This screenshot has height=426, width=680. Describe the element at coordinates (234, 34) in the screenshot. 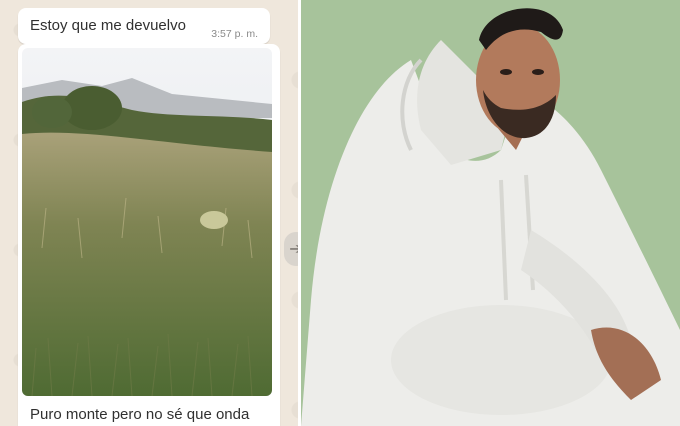

I see `message-time: 3:57 p. m.` at that location.